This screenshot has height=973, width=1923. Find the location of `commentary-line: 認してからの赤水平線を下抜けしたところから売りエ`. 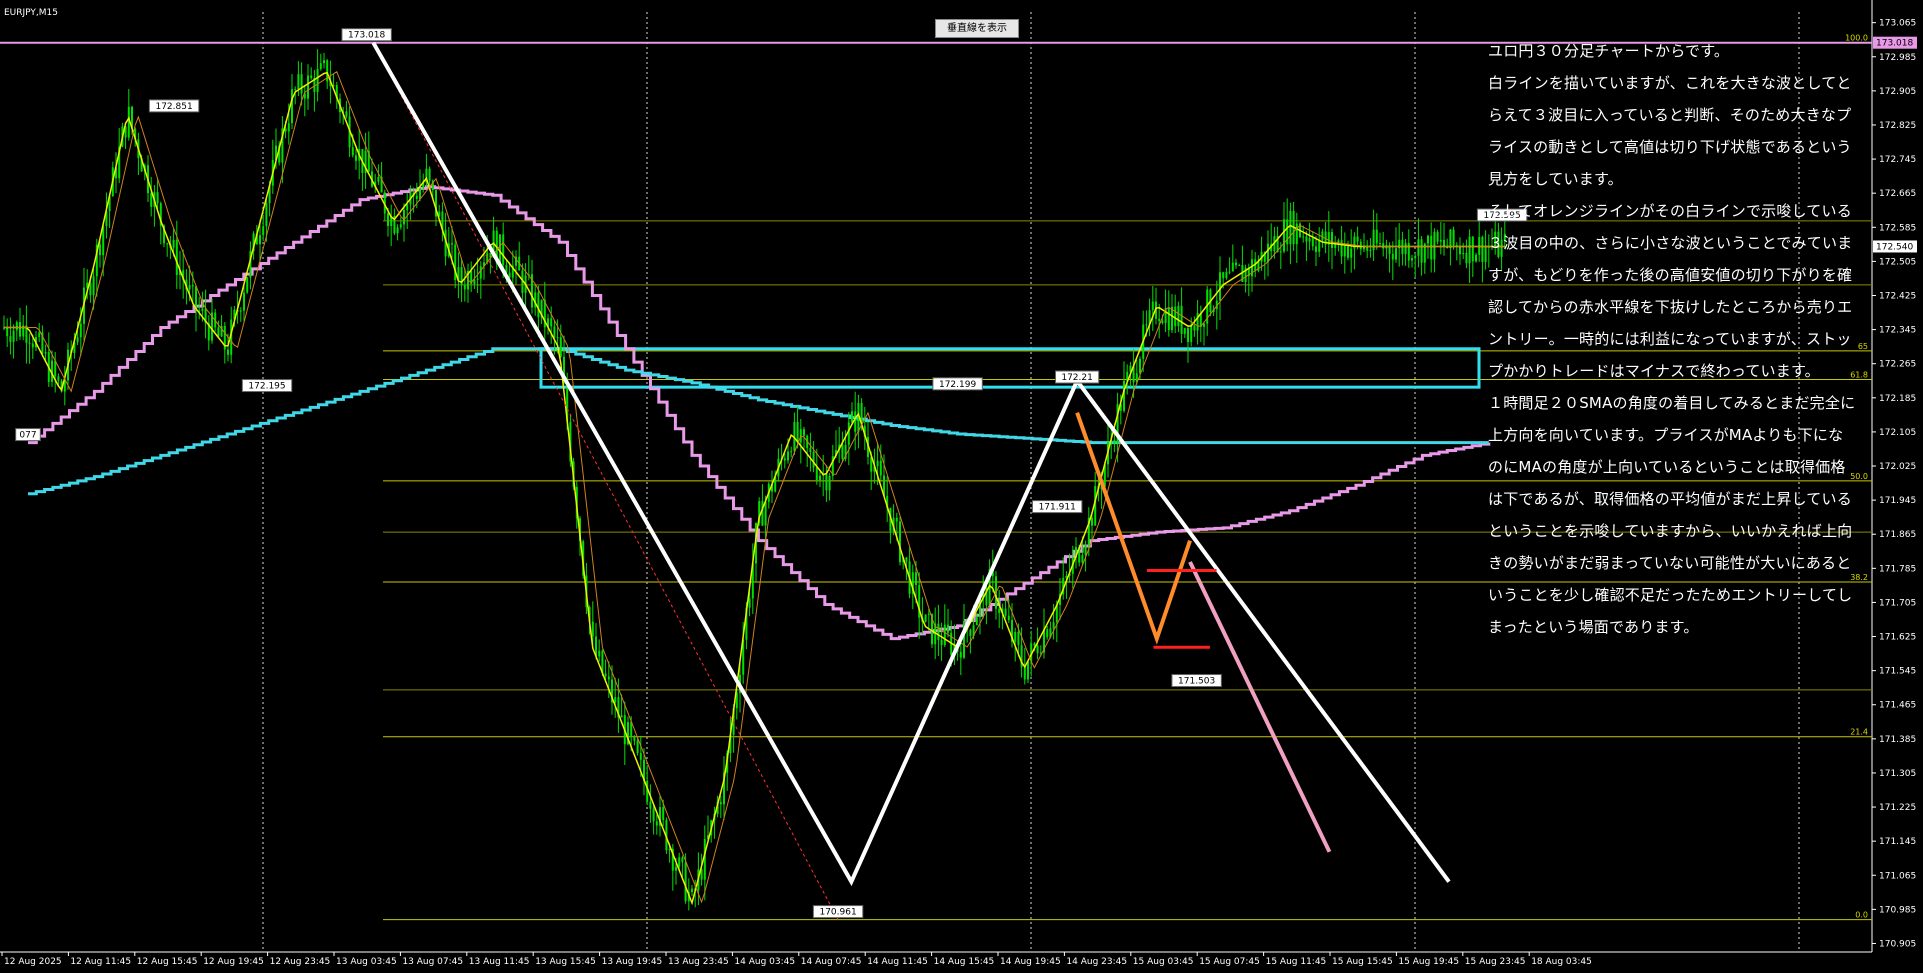

commentary-line: 認してからの赤水平線を下抜けしたところから売りエ is located at coordinates (1670, 307).